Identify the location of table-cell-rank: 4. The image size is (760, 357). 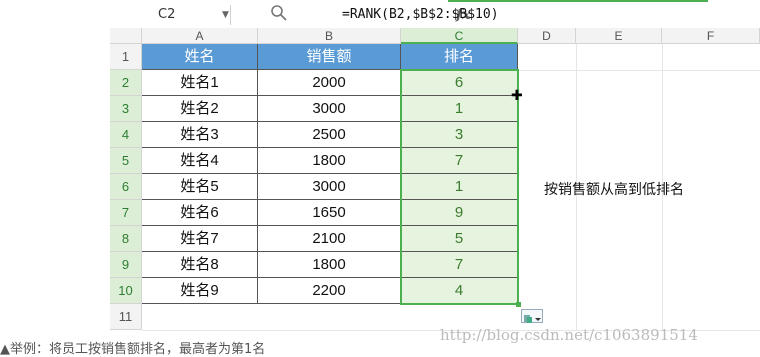
(459, 291).